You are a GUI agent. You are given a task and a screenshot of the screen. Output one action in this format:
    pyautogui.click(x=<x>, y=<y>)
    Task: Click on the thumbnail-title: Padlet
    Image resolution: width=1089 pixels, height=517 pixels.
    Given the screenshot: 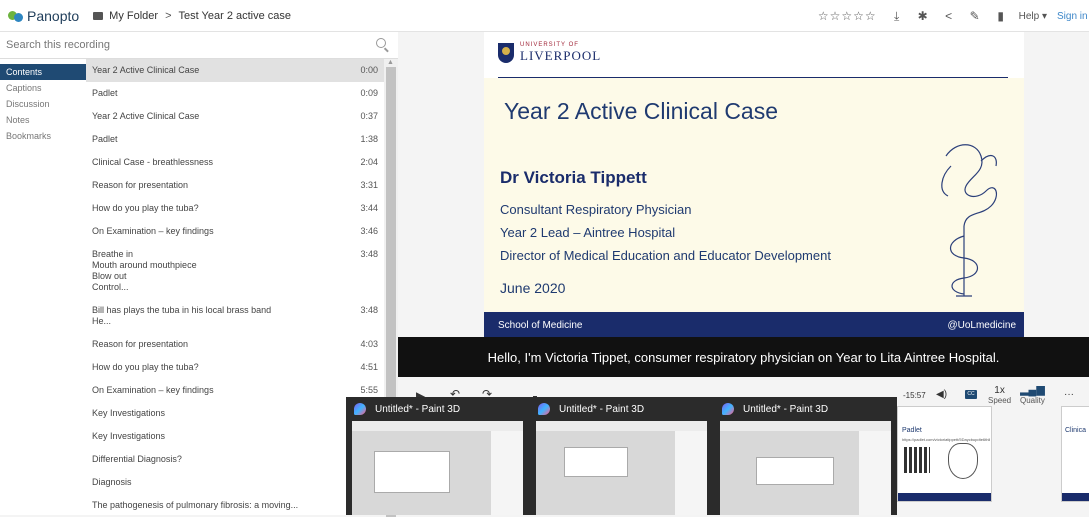 What is the action you would take?
    pyautogui.click(x=912, y=430)
    